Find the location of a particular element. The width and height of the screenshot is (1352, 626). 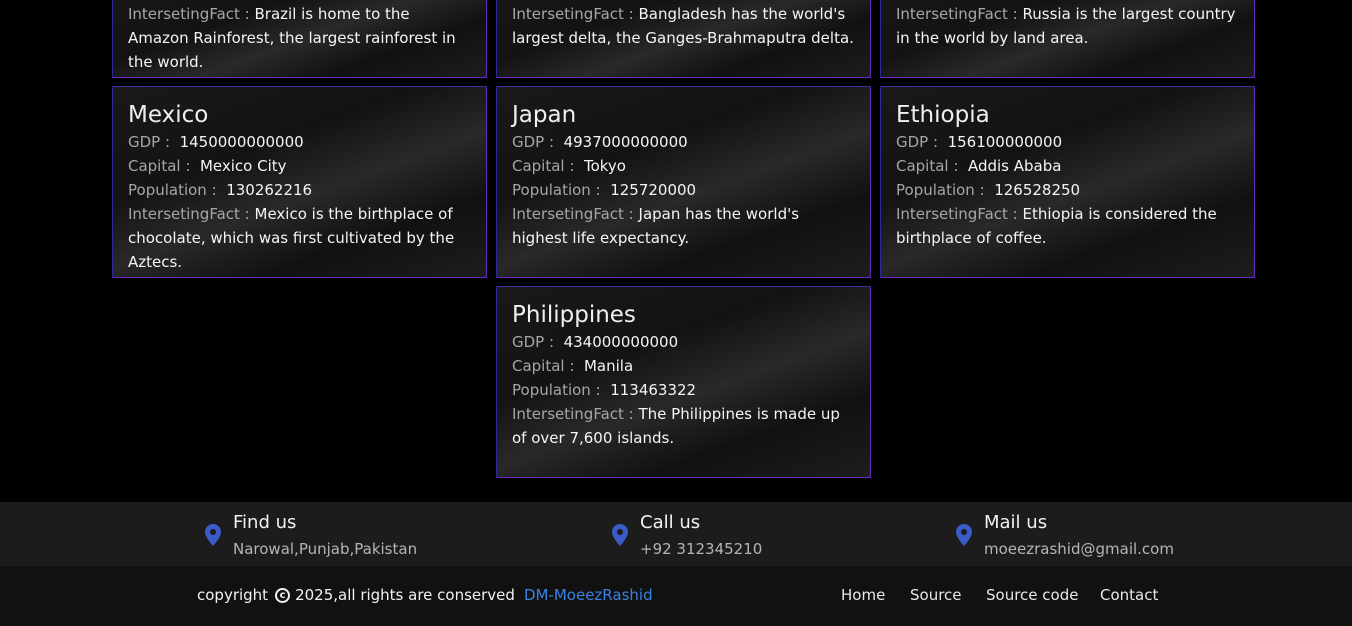

copyright-text-pre: copyright is located at coordinates (233, 595).